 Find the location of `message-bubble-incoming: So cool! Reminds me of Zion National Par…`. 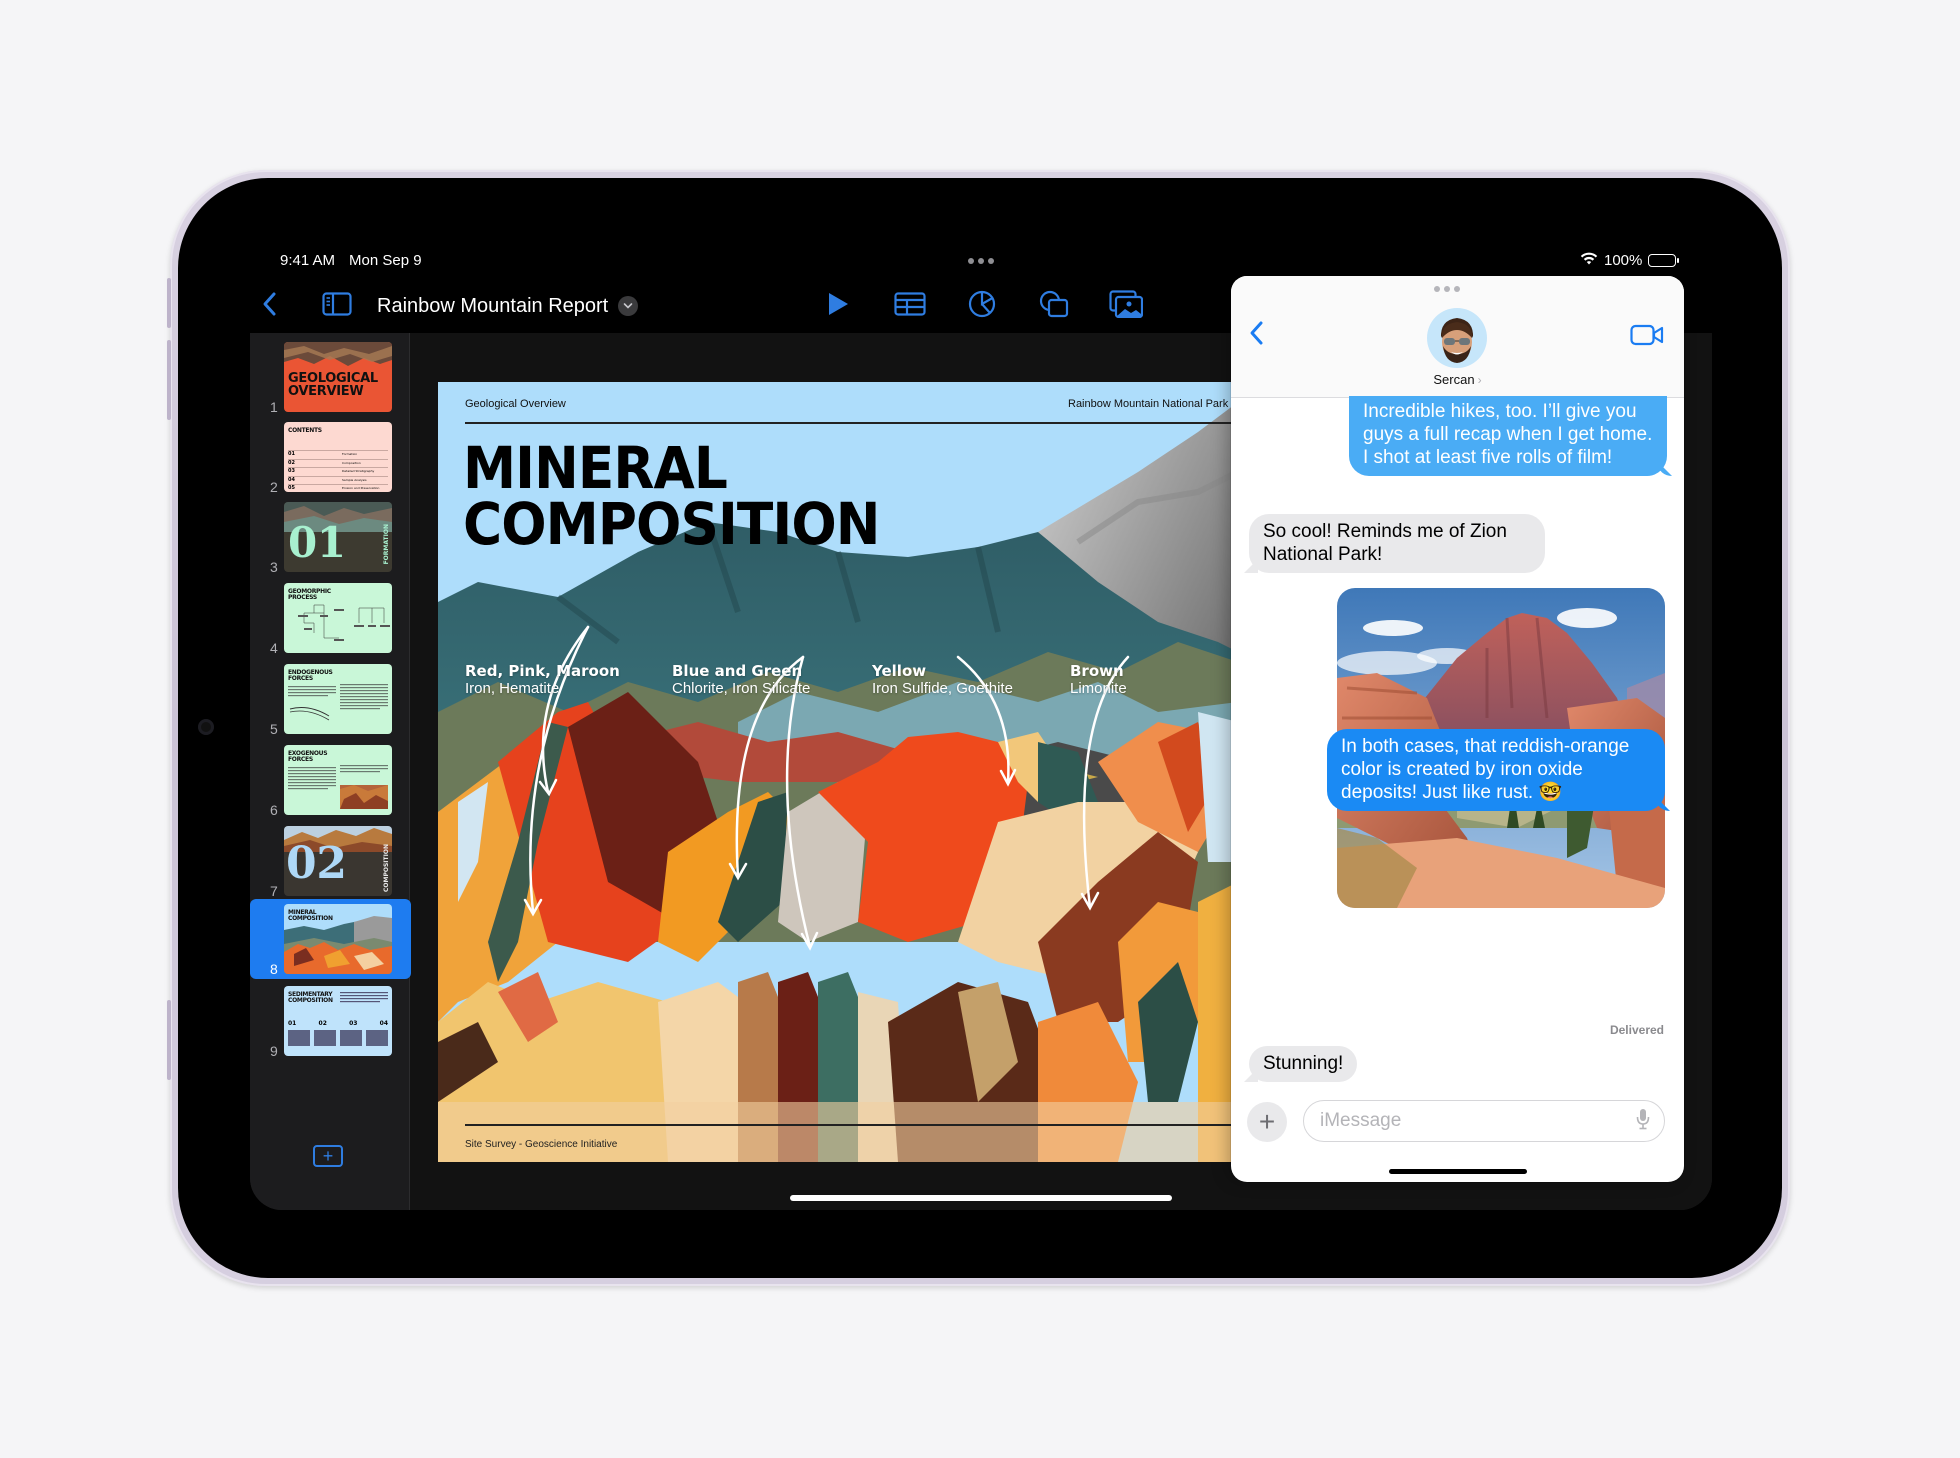

message-bubble-incoming: So cool! Reminds me of Zion National Par… is located at coordinates (1397, 543).